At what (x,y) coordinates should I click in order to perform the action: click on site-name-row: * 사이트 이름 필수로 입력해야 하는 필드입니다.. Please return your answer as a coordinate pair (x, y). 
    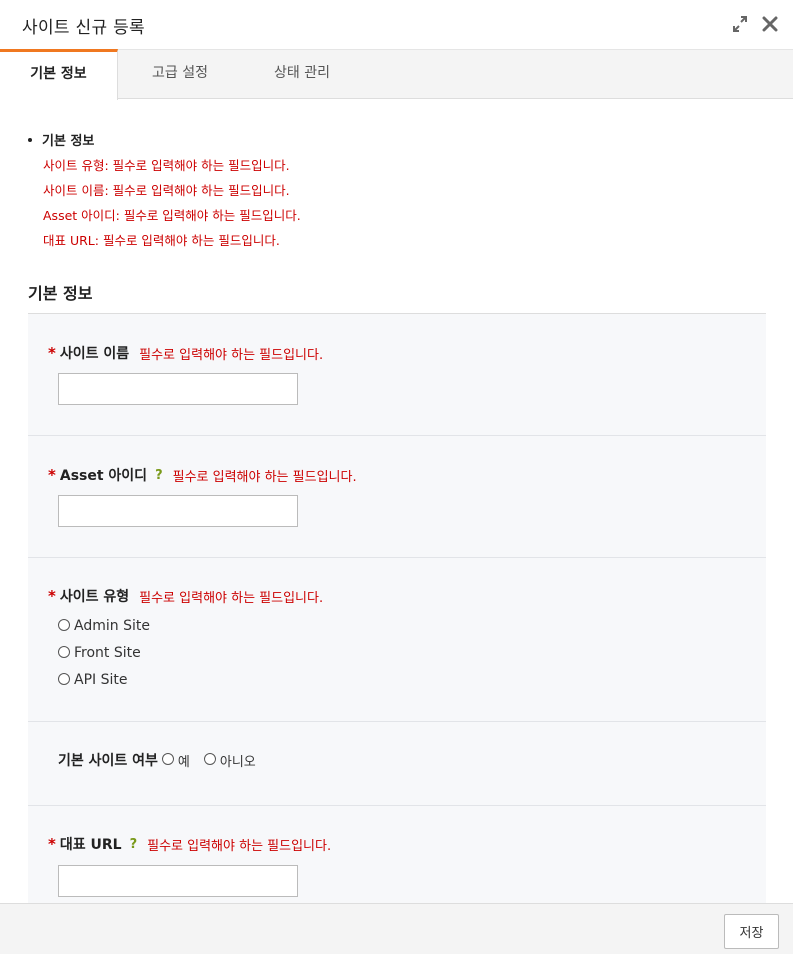
    Looking at the image, I should click on (397, 375).